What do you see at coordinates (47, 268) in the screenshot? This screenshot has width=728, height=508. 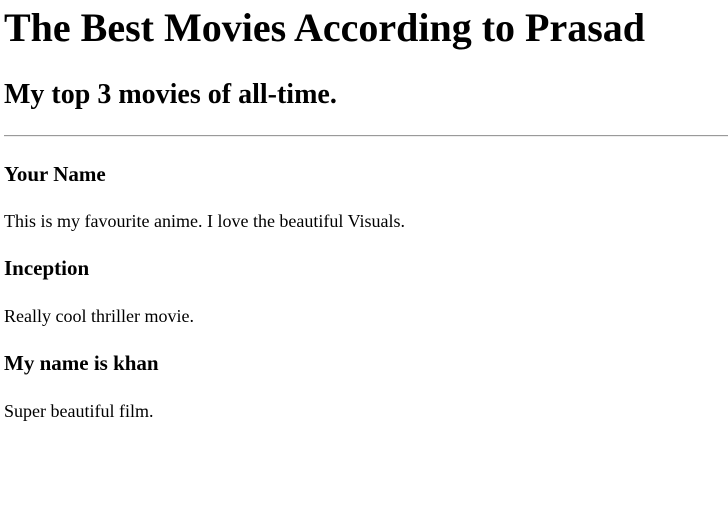 I see `movie-title: Inception` at bounding box center [47, 268].